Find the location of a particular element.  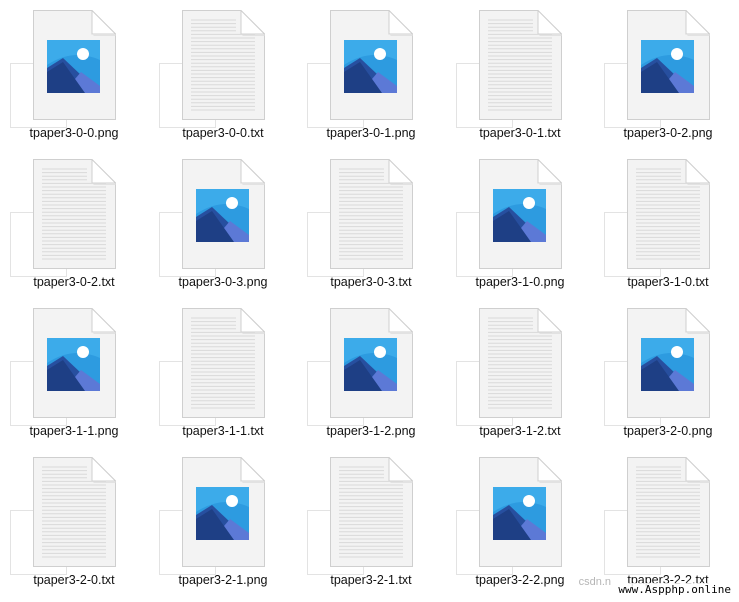

file-item: tpaper3-2-1.txt is located at coordinates (371, 522).